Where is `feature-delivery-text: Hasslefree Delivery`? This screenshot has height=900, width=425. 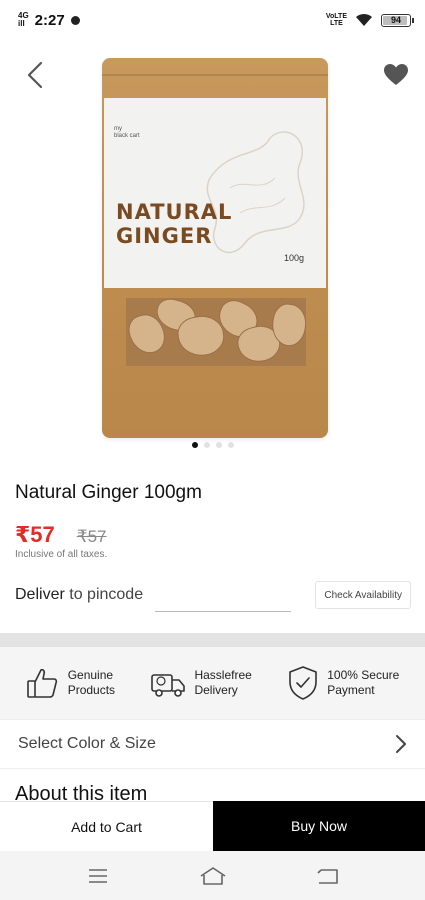 feature-delivery-text: Hasslefree Delivery is located at coordinates (223, 682).